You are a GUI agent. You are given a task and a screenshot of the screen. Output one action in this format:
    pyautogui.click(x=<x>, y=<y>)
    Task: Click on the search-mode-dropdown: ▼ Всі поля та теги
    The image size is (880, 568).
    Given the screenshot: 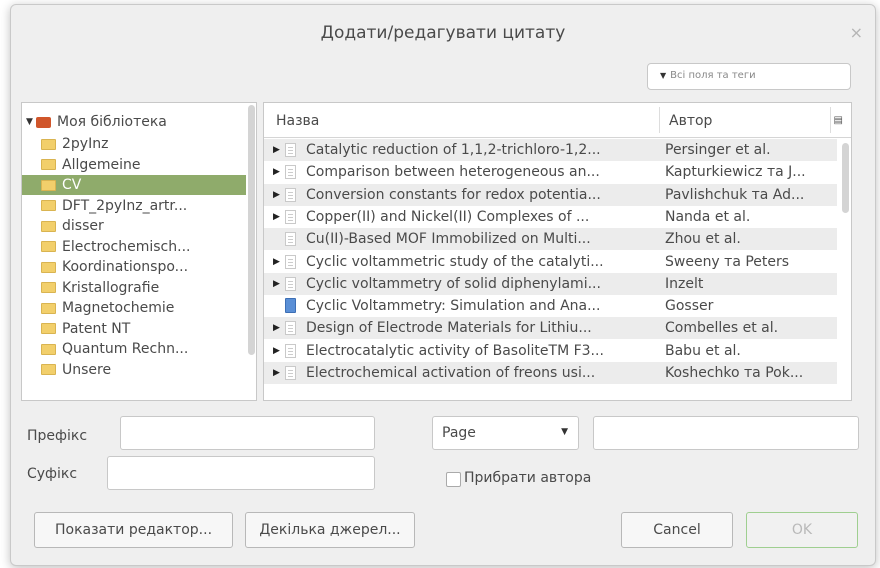 What is the action you would take?
    pyautogui.click(x=749, y=76)
    